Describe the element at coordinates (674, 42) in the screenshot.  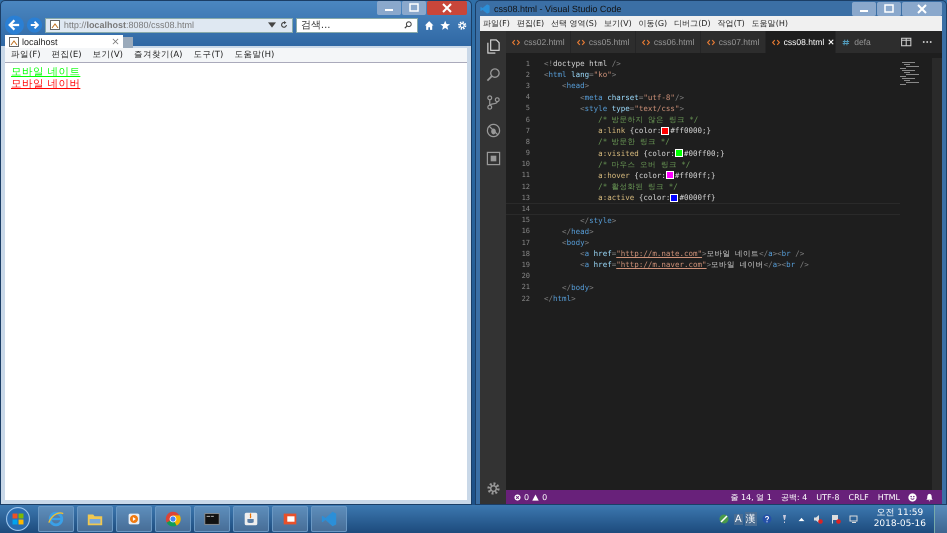
I see `tab-label: css06.html` at that location.